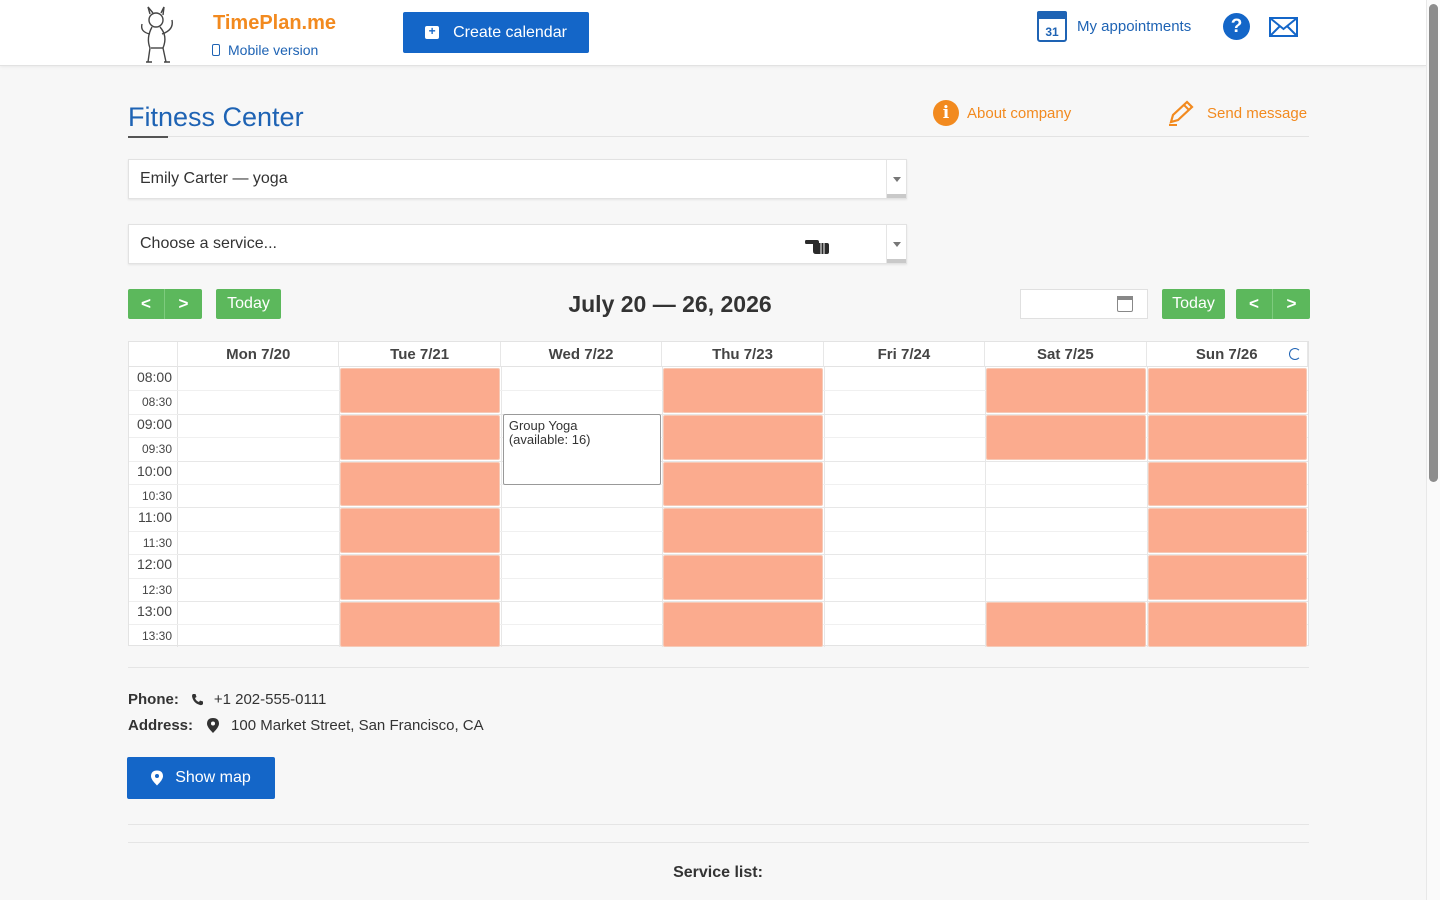 Image resolution: width=1440 pixels, height=900 pixels. Describe the element at coordinates (517, 179) in the screenshot. I see `staff-select: Emily Carter — yoga` at that location.